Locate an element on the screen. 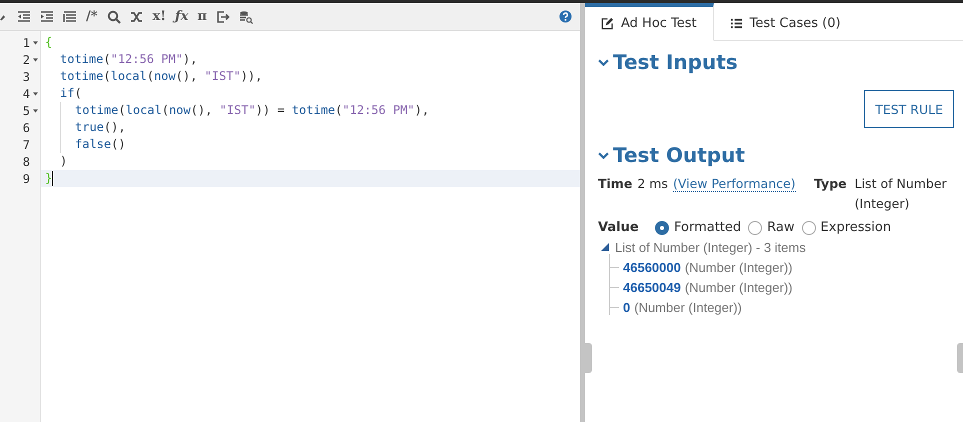 The width and height of the screenshot is (963, 422). code-line: { is located at coordinates (48, 42).